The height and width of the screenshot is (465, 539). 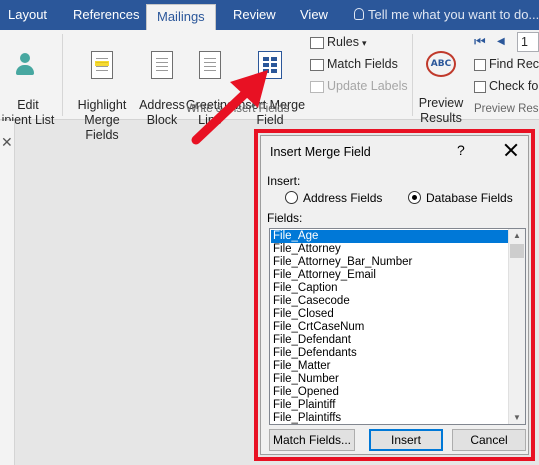 What do you see at coordinates (390, 262) in the screenshot?
I see `list-item: File_Attorney_Bar_Number` at bounding box center [390, 262].